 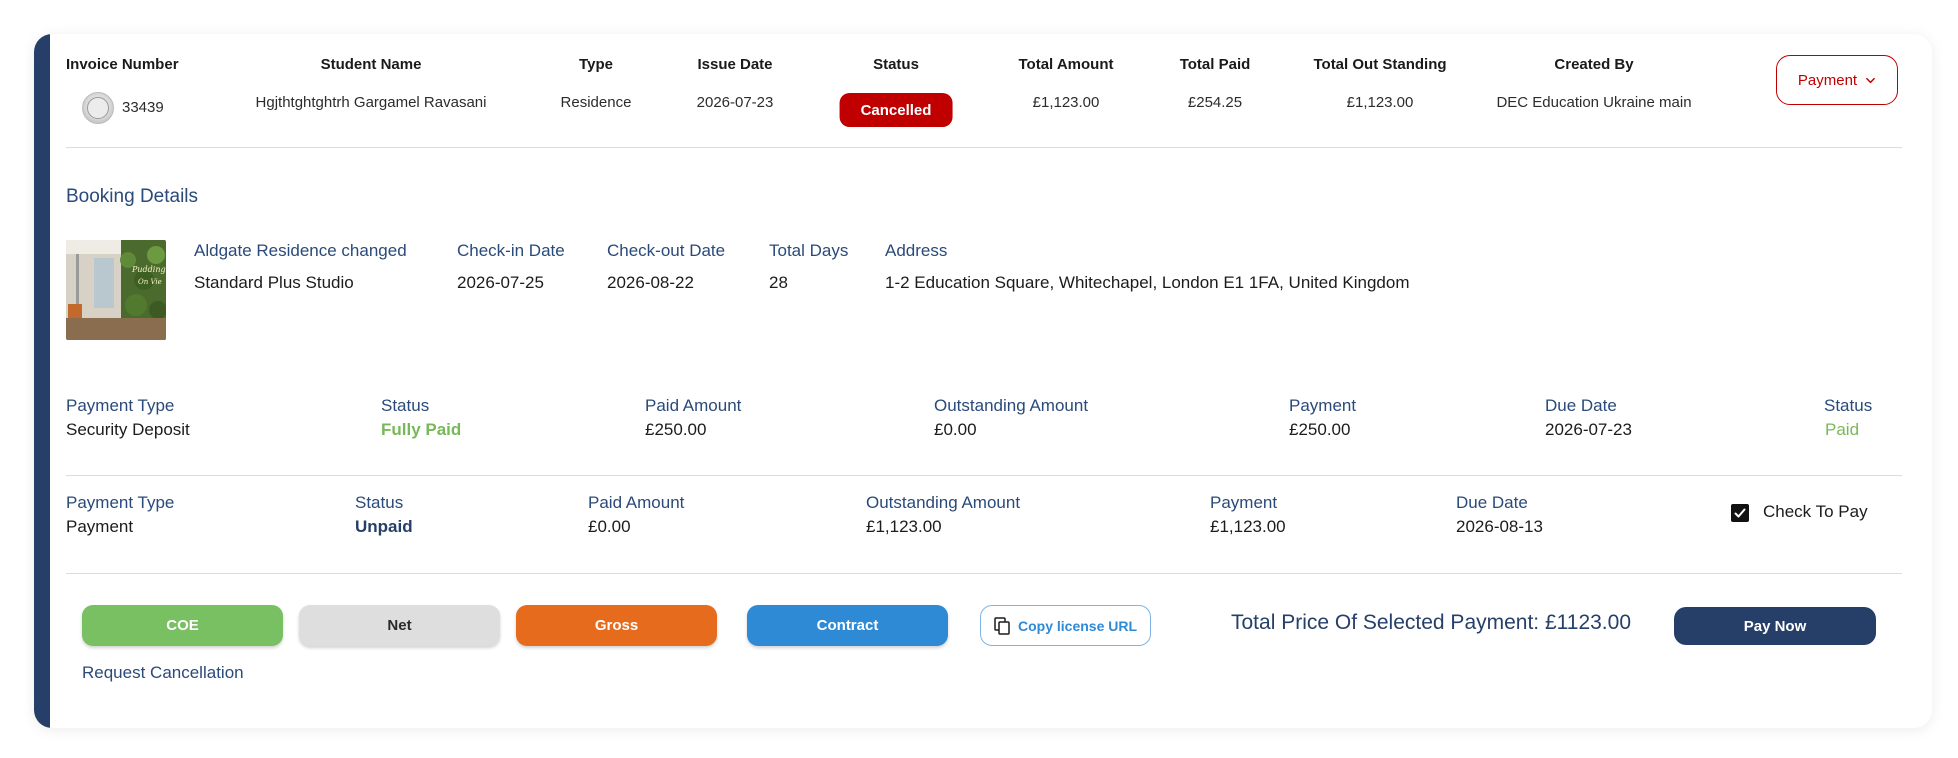 I want to click on check-to-pay-label: Check To Pay, so click(x=1815, y=511).